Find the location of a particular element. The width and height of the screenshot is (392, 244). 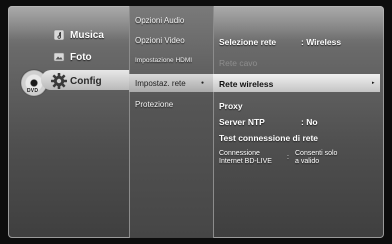

submenu-item-protezione: Protezione is located at coordinates (154, 104).